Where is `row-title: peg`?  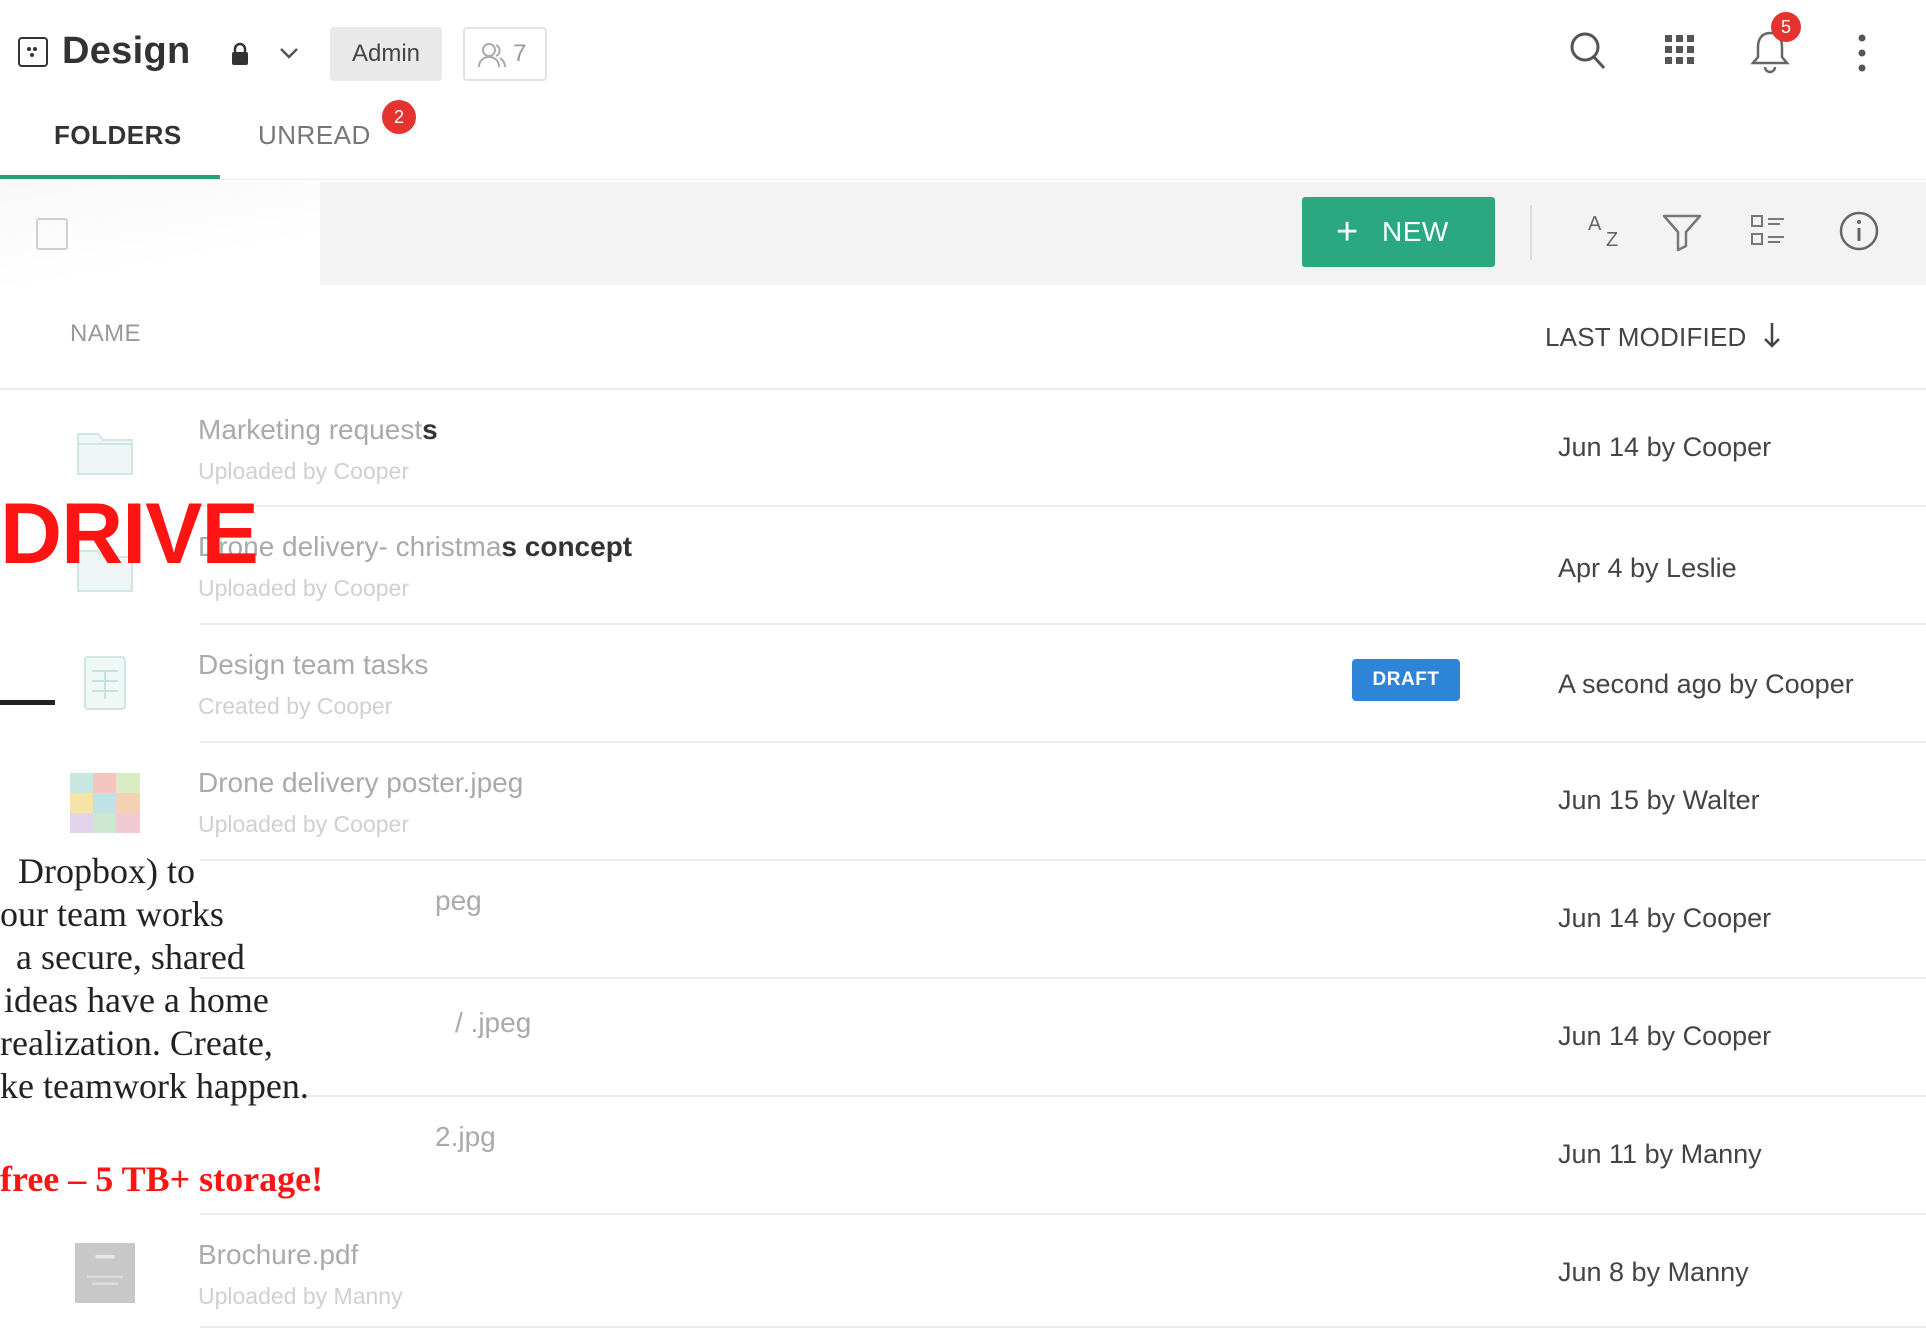 row-title: peg is located at coordinates (458, 900).